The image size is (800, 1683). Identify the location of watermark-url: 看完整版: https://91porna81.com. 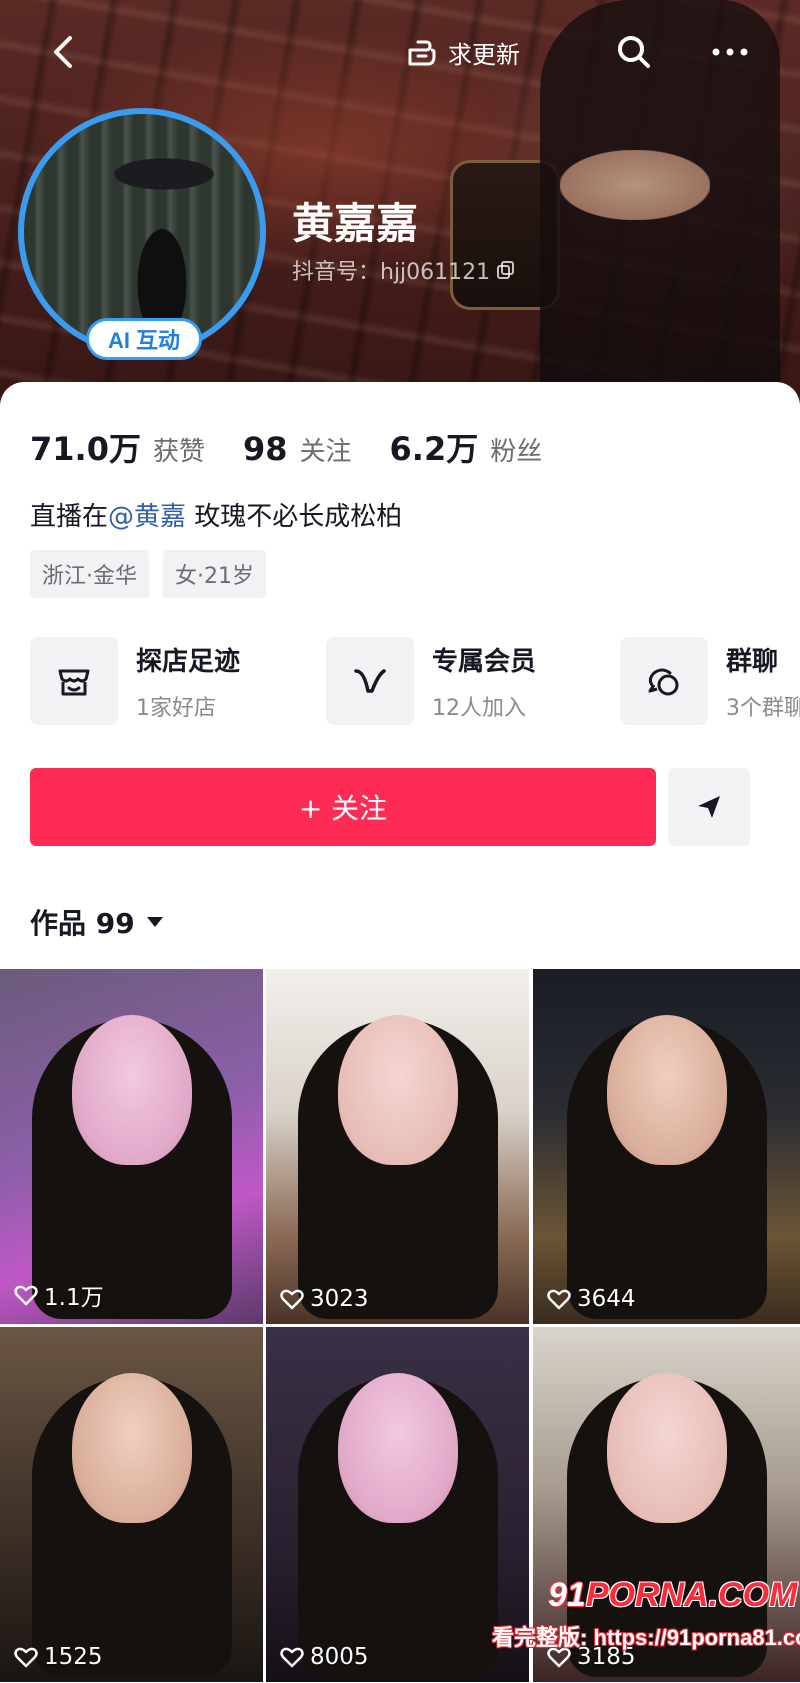
(646, 1637).